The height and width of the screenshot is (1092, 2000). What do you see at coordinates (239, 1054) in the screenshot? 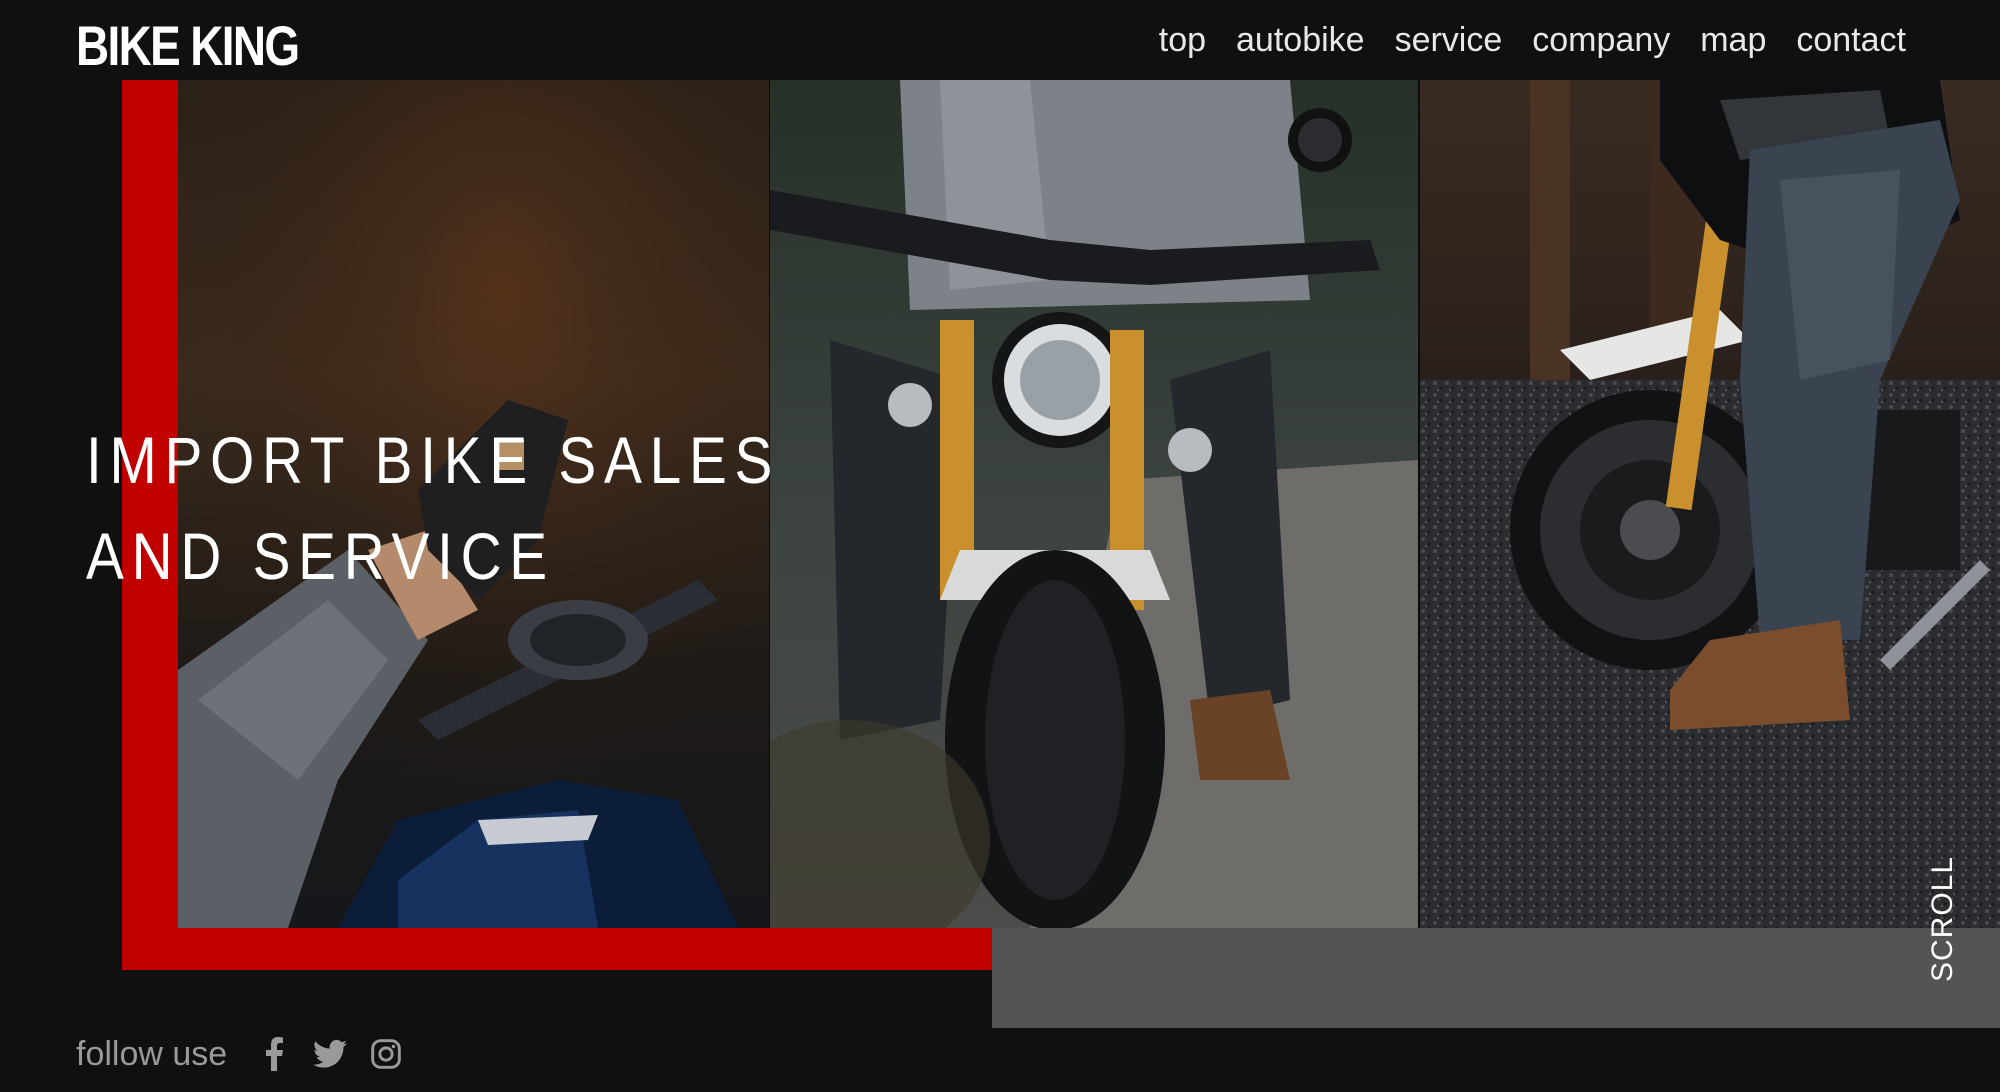
I see `social-follow: follow use` at bounding box center [239, 1054].